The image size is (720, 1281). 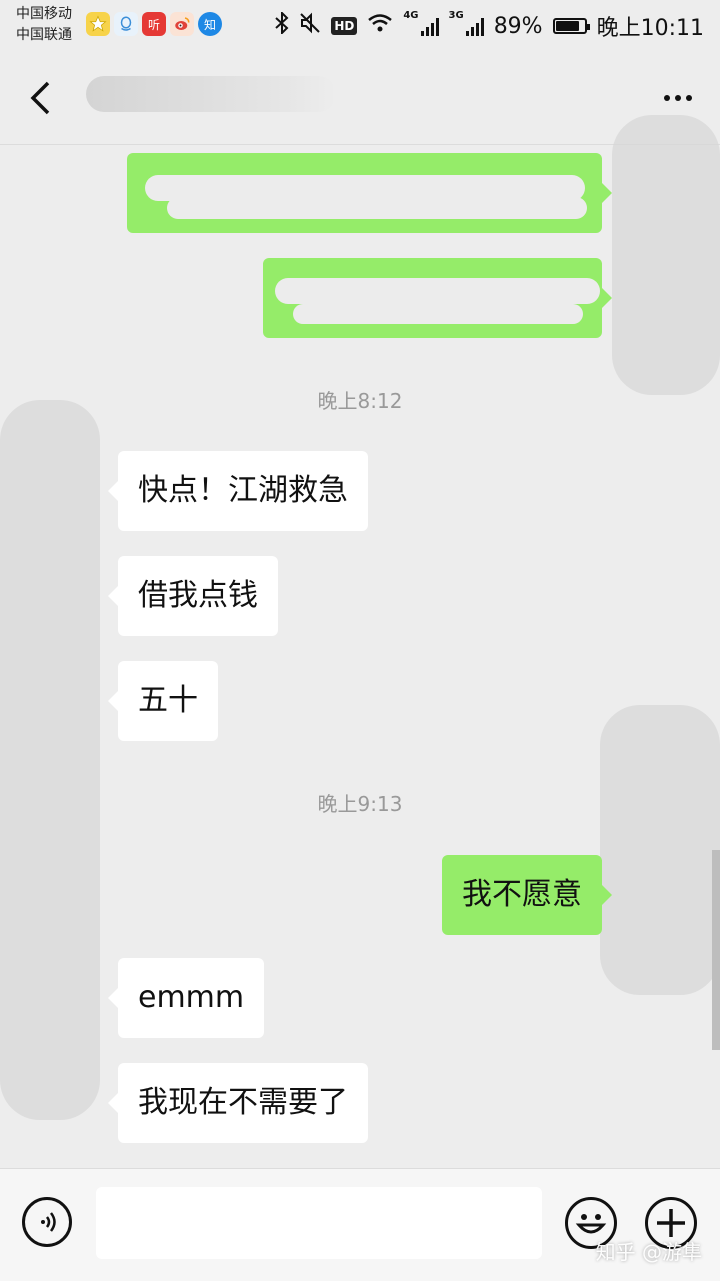 What do you see at coordinates (238, 1103) in the screenshot?
I see `received-message: 我现在不需要了` at bounding box center [238, 1103].